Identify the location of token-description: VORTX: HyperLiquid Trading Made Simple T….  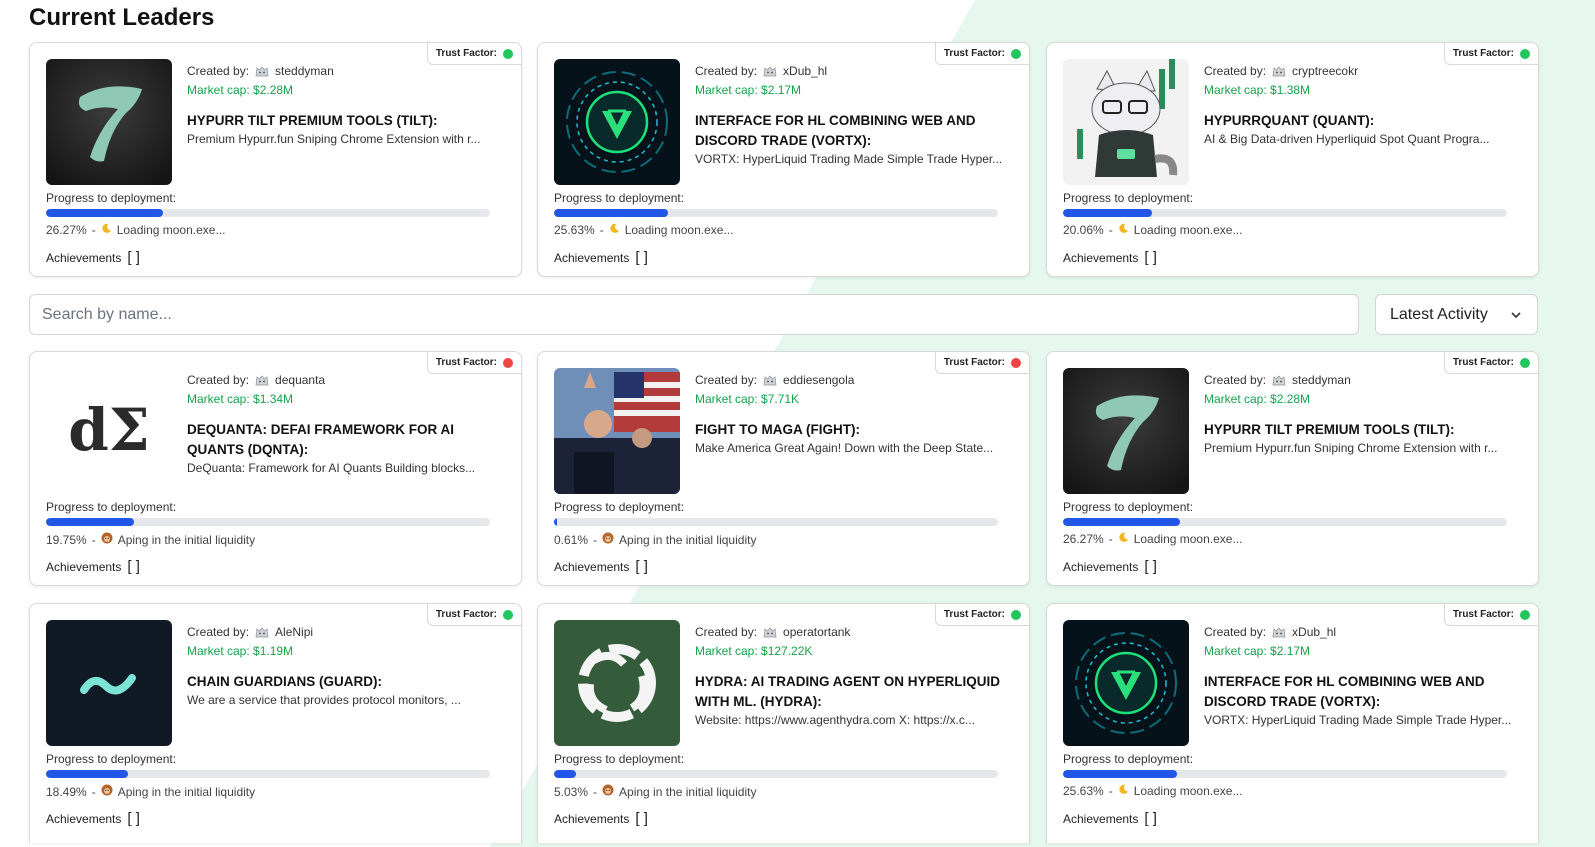
(1358, 720).